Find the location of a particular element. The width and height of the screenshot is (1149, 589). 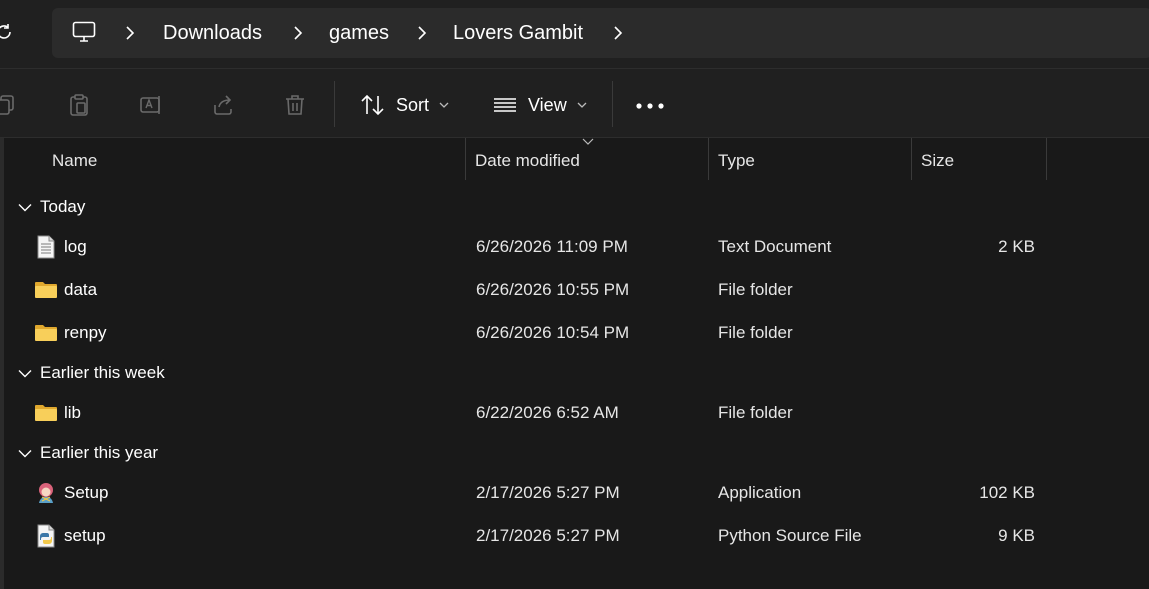

delete-icon is located at coordinates (295, 105).